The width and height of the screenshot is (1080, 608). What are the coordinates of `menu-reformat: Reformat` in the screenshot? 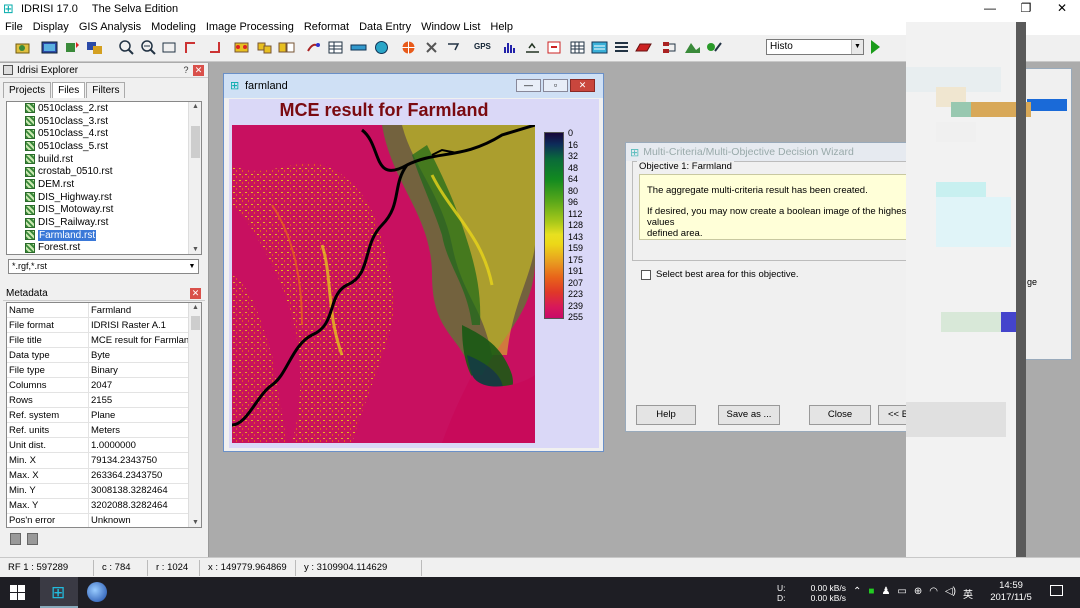 It's located at (326, 27).